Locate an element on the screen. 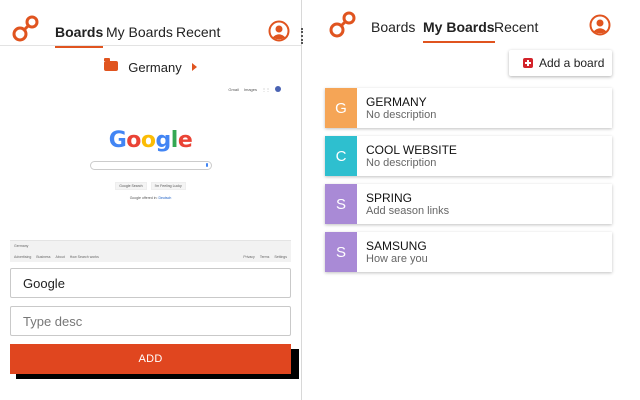 The height and width of the screenshot is (400, 640). preview-footer-link: Terms is located at coordinates (264, 257).